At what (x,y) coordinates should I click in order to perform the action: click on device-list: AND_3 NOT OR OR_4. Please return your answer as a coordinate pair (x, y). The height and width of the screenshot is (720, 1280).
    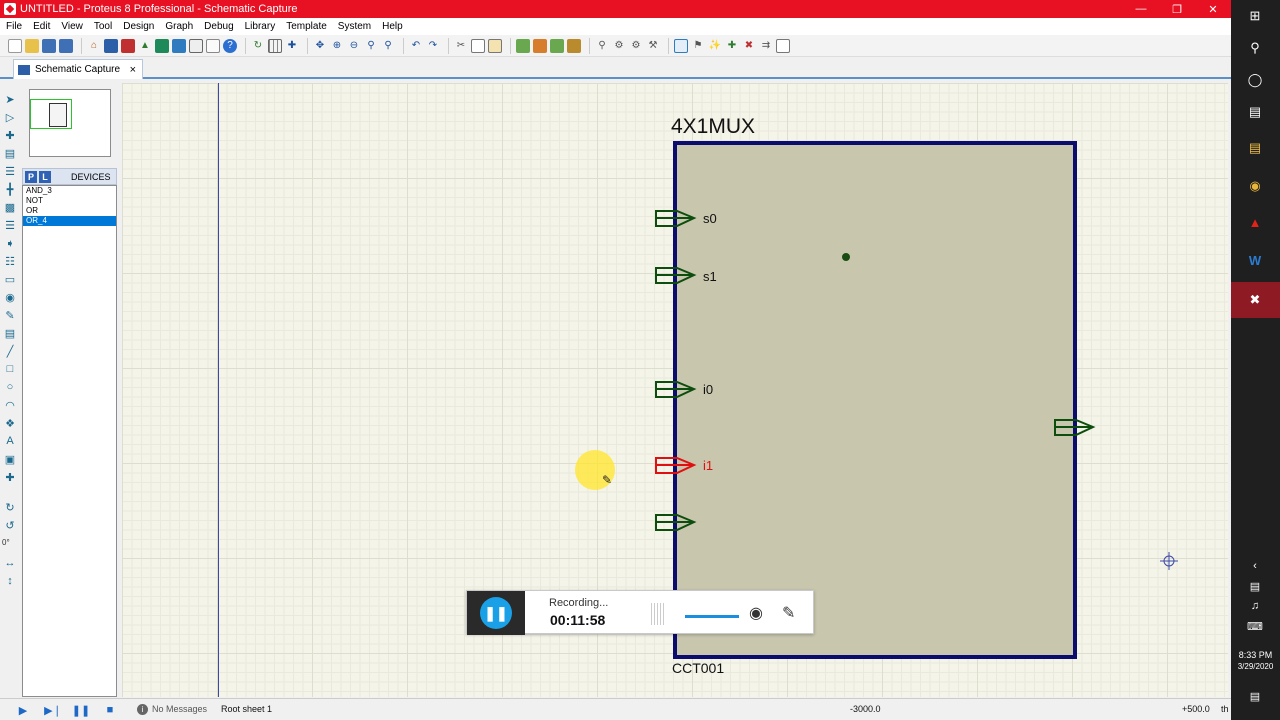
    Looking at the image, I should click on (69, 441).